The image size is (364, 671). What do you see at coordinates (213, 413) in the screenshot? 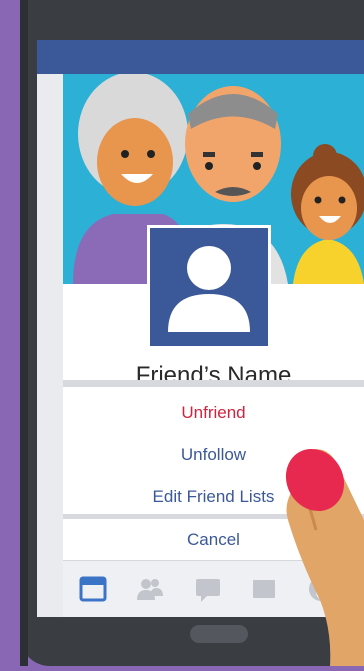
I see `unfriend-button: Unfriend` at bounding box center [213, 413].